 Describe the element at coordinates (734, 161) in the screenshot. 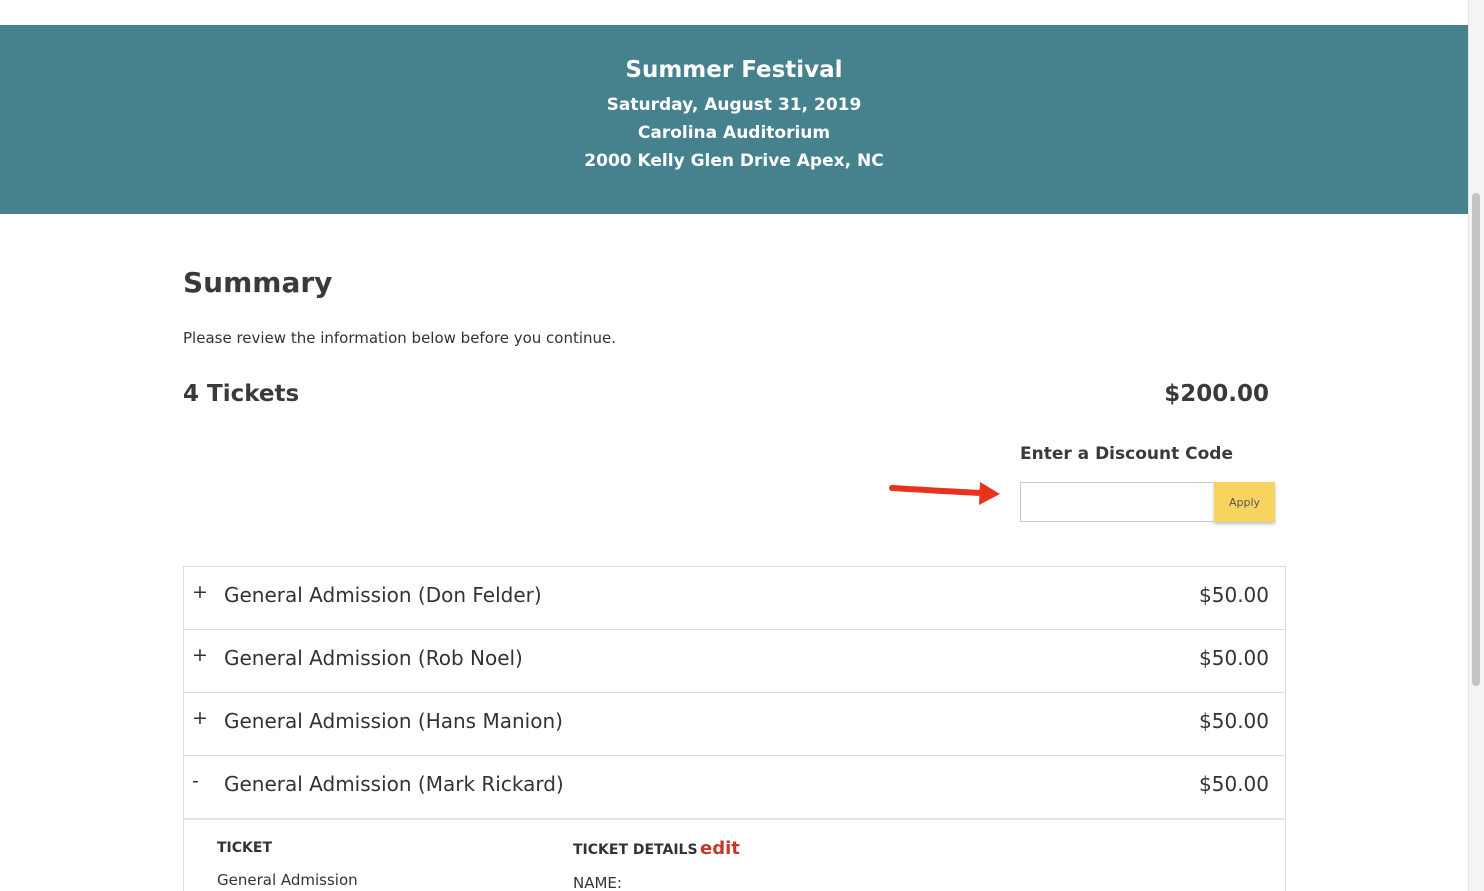

I see `event-address: 2000 Kelly Glen Drive Apex, NC` at that location.